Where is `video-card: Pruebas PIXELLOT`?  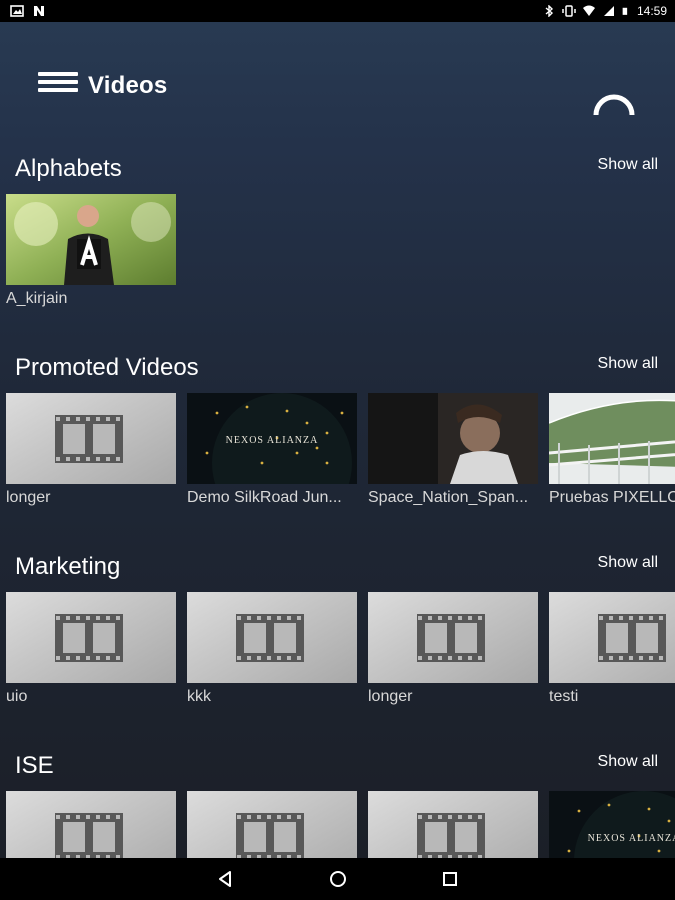
video-card: Pruebas PIXELLOT is located at coordinates (612, 450).